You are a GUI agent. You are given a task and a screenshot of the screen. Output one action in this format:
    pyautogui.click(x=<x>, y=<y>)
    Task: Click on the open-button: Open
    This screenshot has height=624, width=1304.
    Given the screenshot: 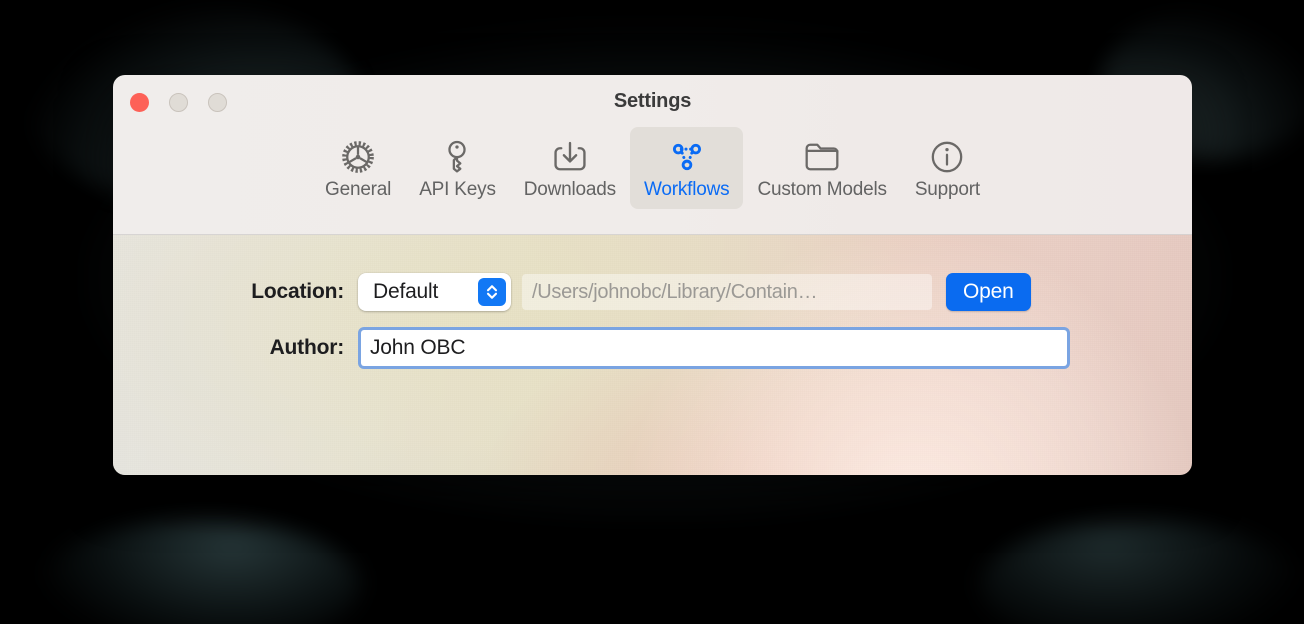 What is the action you would take?
    pyautogui.click(x=988, y=292)
    